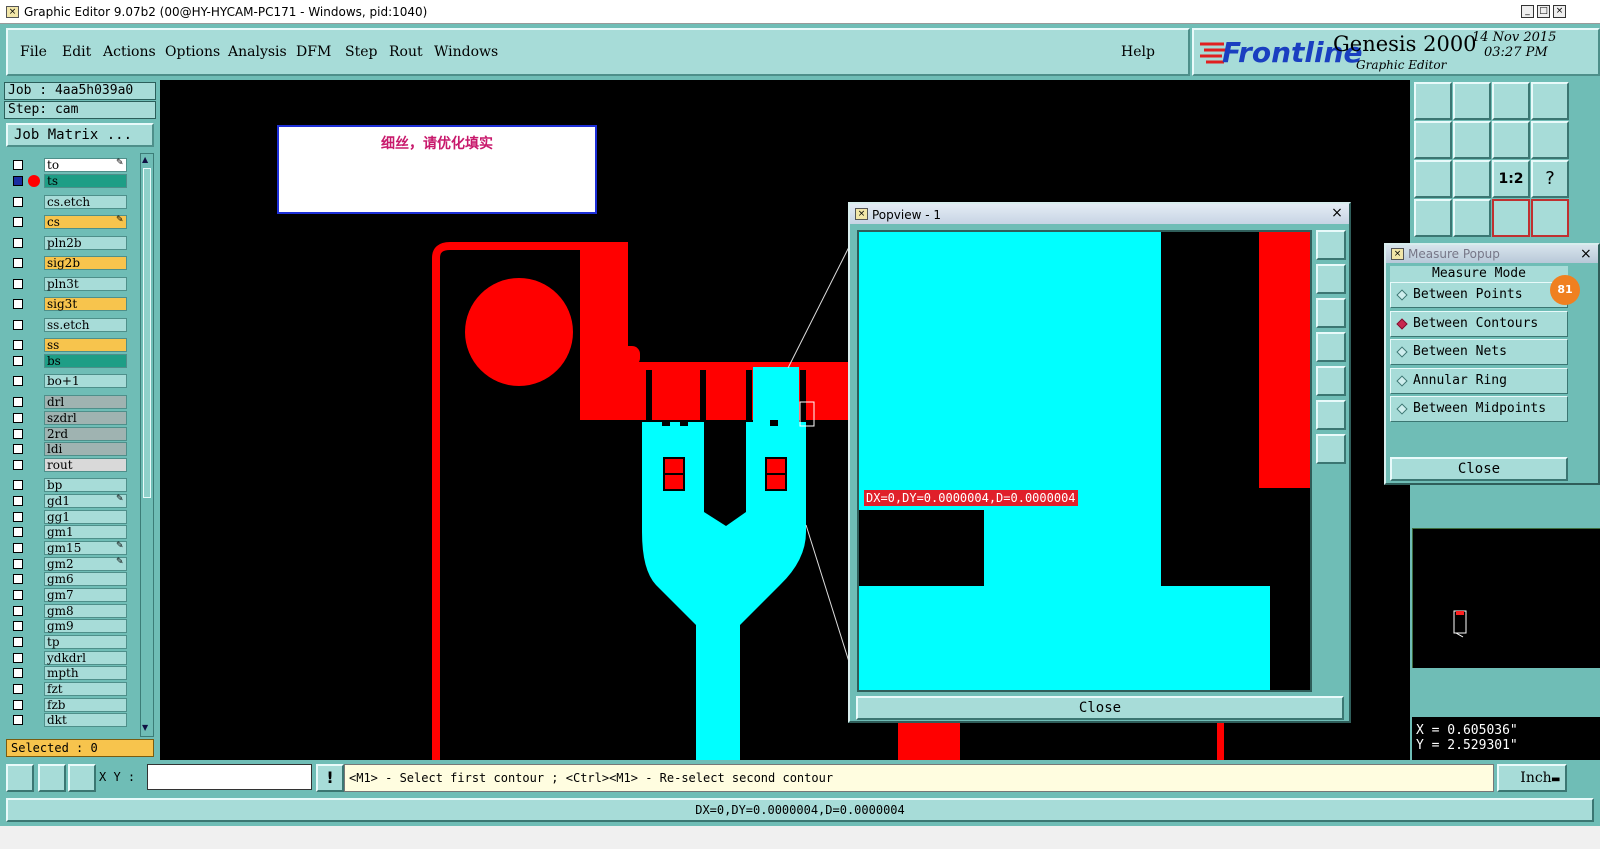 The image size is (1600, 849). Describe the element at coordinates (1472, 218) in the screenshot. I see `net-icon` at that location.